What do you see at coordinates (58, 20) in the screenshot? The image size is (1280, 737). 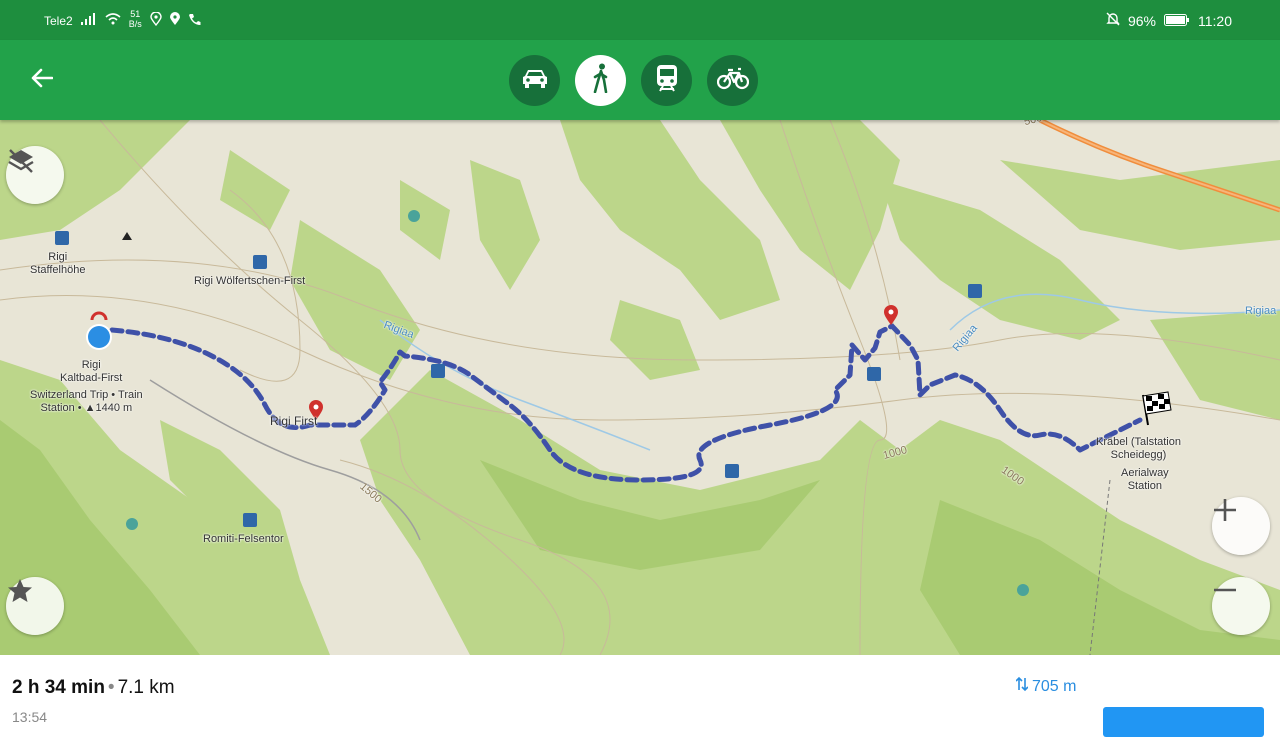 I see `carrier-label: Tele2` at bounding box center [58, 20].